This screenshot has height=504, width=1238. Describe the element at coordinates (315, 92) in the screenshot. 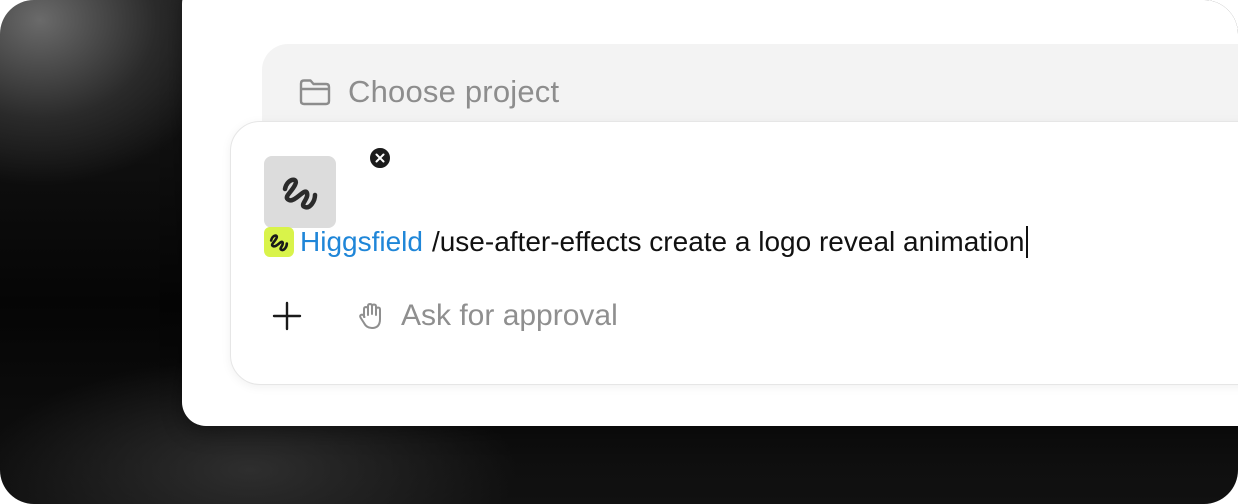

I see `folder-icon` at that location.